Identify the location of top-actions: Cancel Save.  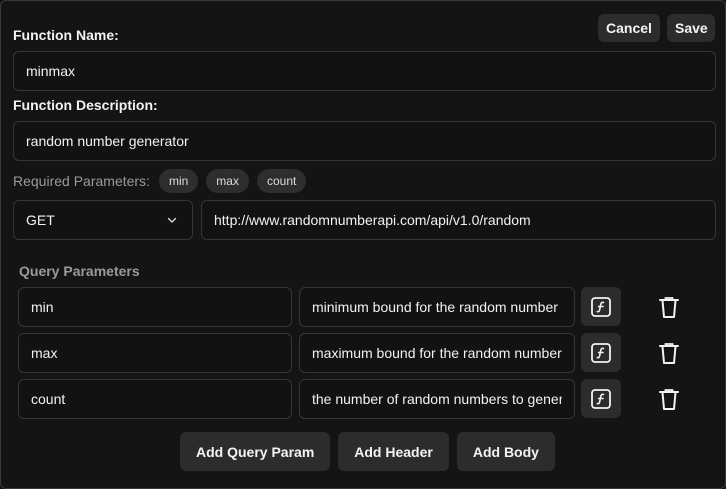
(656, 28).